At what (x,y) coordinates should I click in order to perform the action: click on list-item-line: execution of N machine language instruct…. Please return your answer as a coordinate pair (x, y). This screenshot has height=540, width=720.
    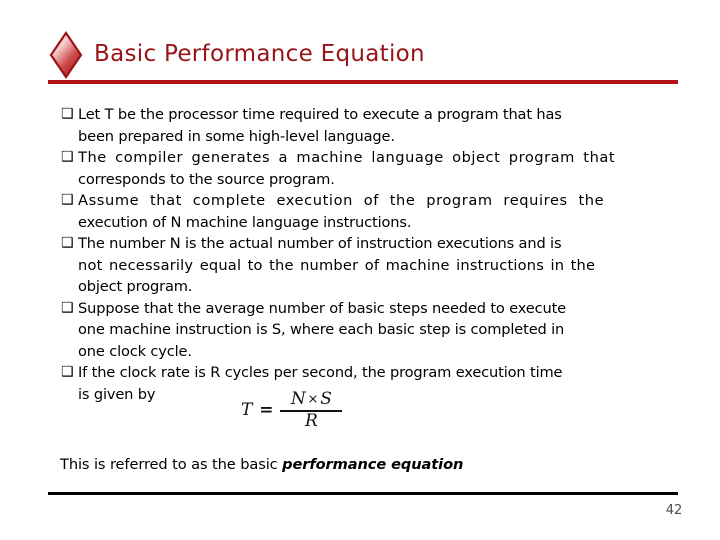
    Looking at the image, I should click on (245, 222).